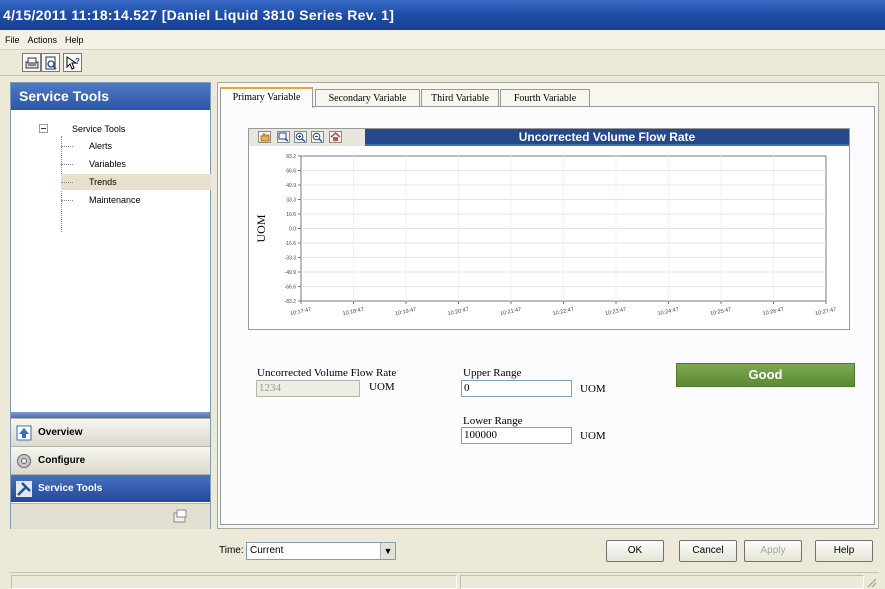 Image resolution: width=885 pixels, height=589 pixels. I want to click on time-select: Current ▼, so click(321, 551).